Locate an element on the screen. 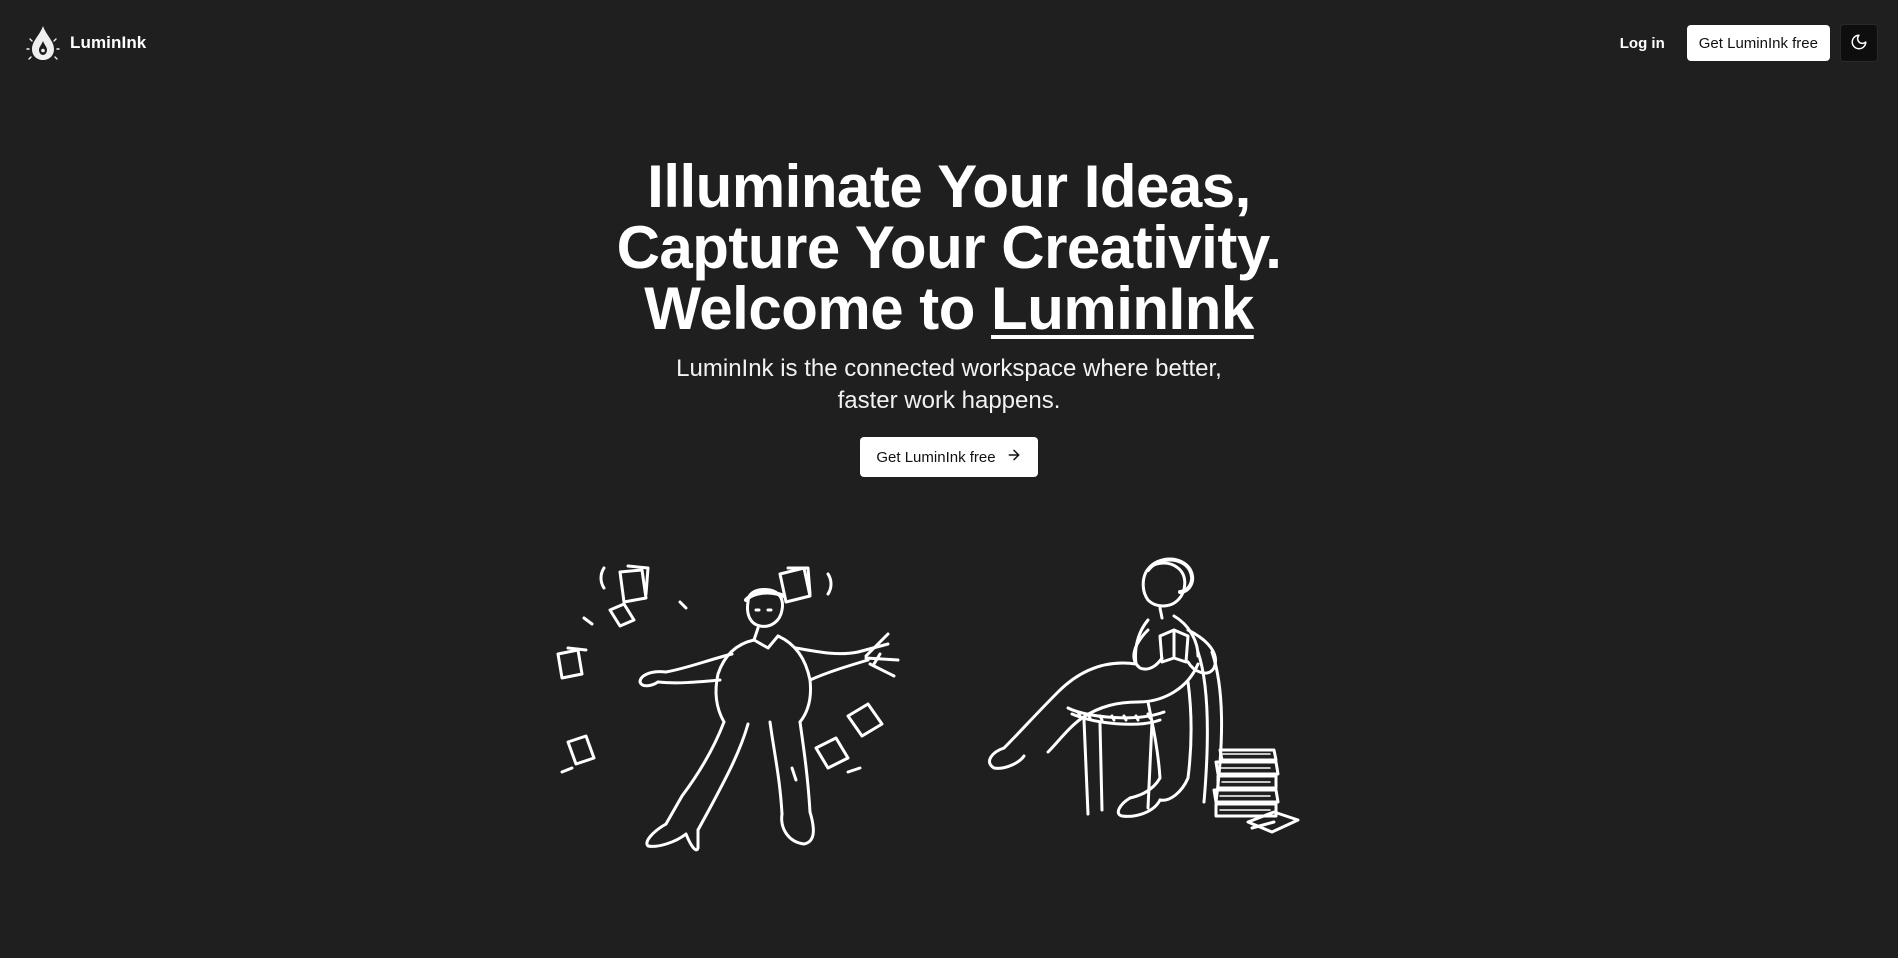  hero-title-line-2: Capture Your Creativity. is located at coordinates (949, 247).